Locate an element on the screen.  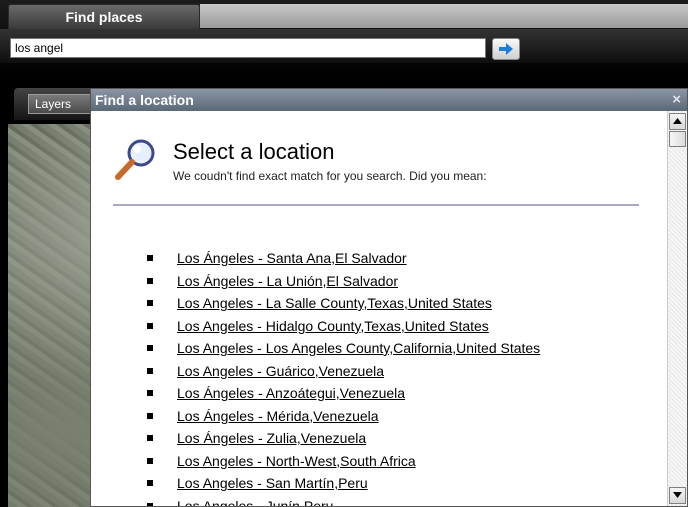
dialog-title-bar: Find a location × is located at coordinates (389, 100).